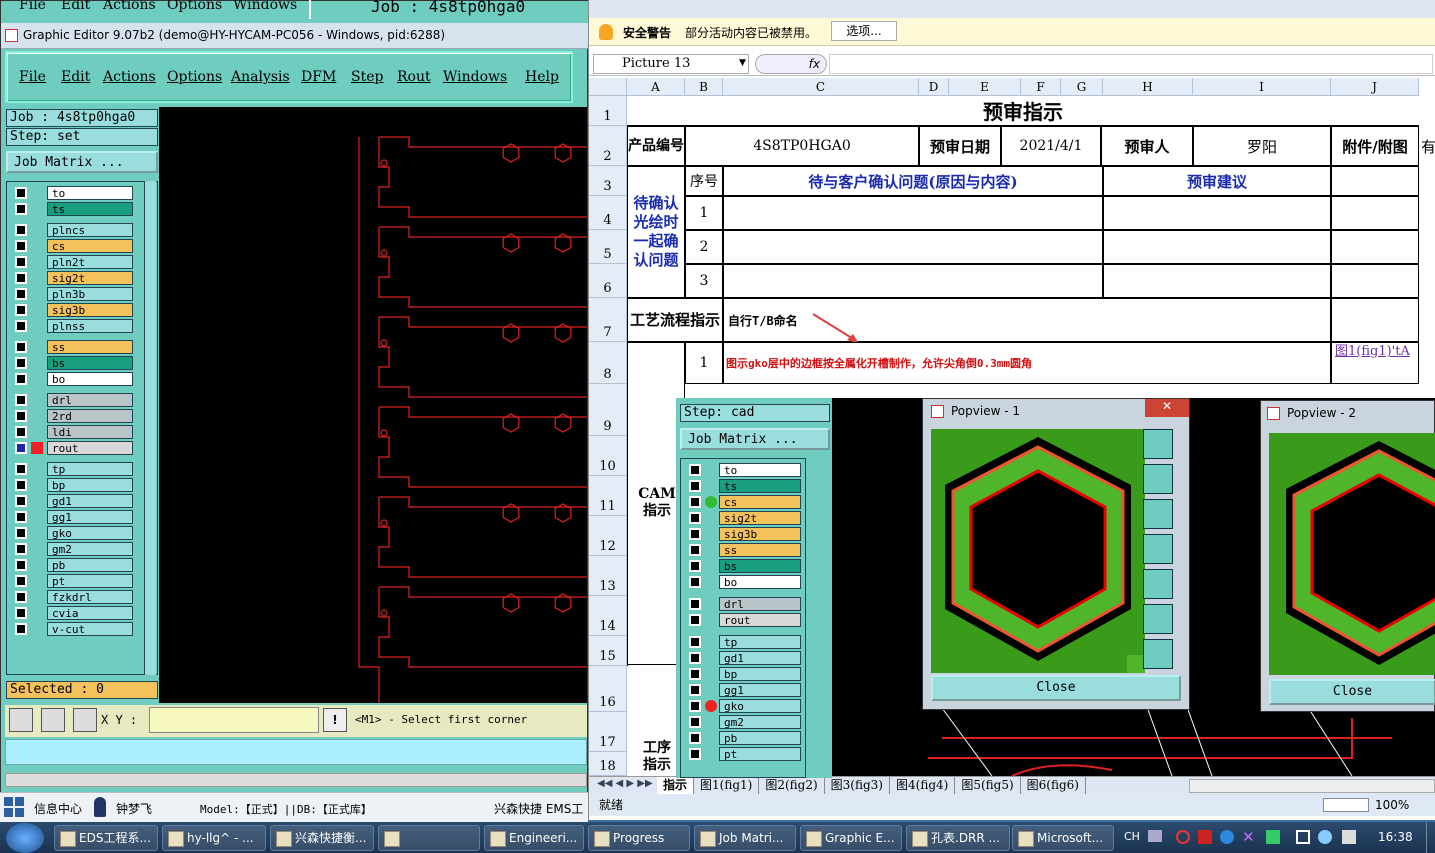 This screenshot has width=1435, height=853. What do you see at coordinates (53, 720) in the screenshot?
I see `measure-icon` at bounding box center [53, 720].